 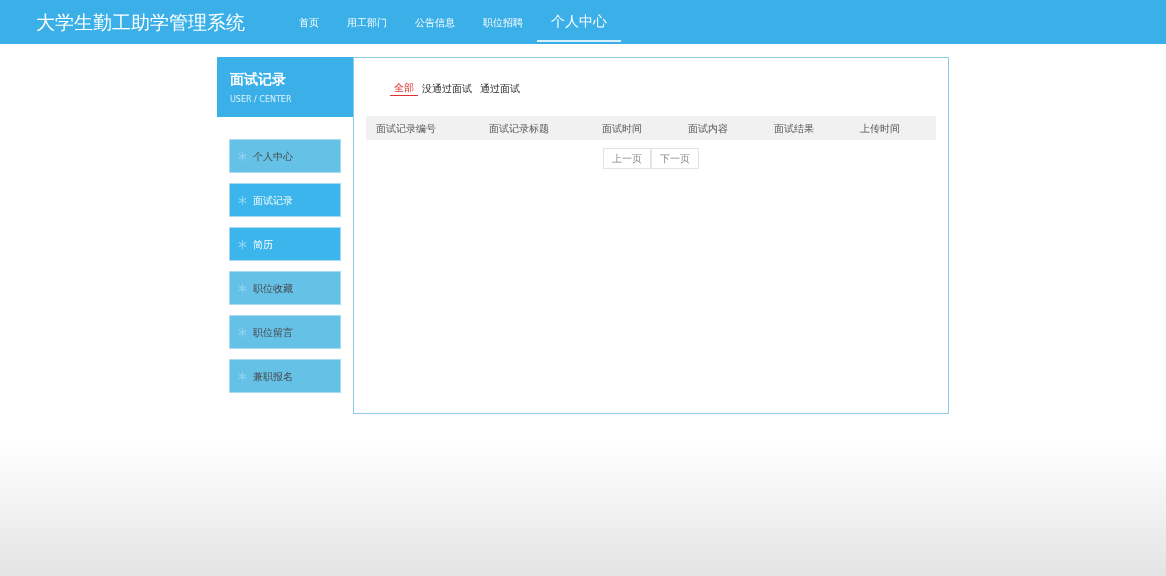 I want to click on sidebar-title: 面试记录, so click(x=258, y=79).